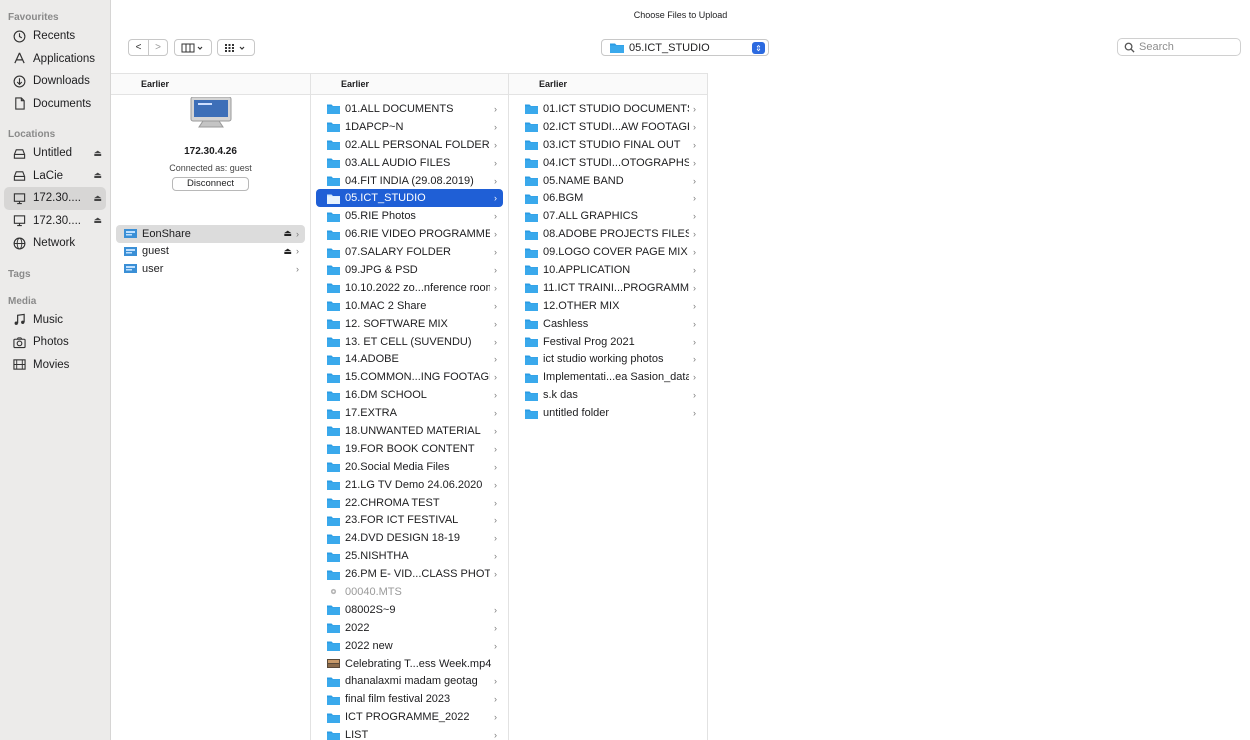  What do you see at coordinates (608, 395) in the screenshot?
I see `list-item: s.k das ›` at bounding box center [608, 395].